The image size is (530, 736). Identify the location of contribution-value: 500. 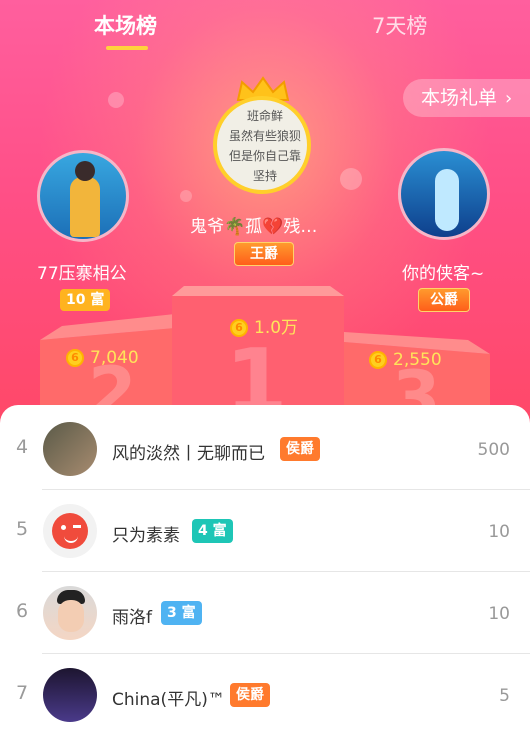
(493, 450).